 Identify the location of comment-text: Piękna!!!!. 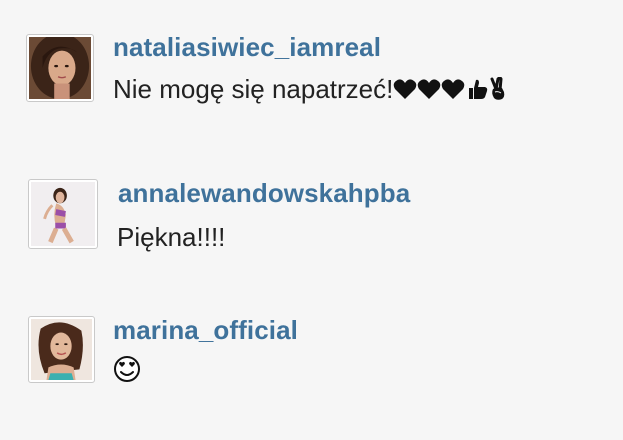
(171, 237).